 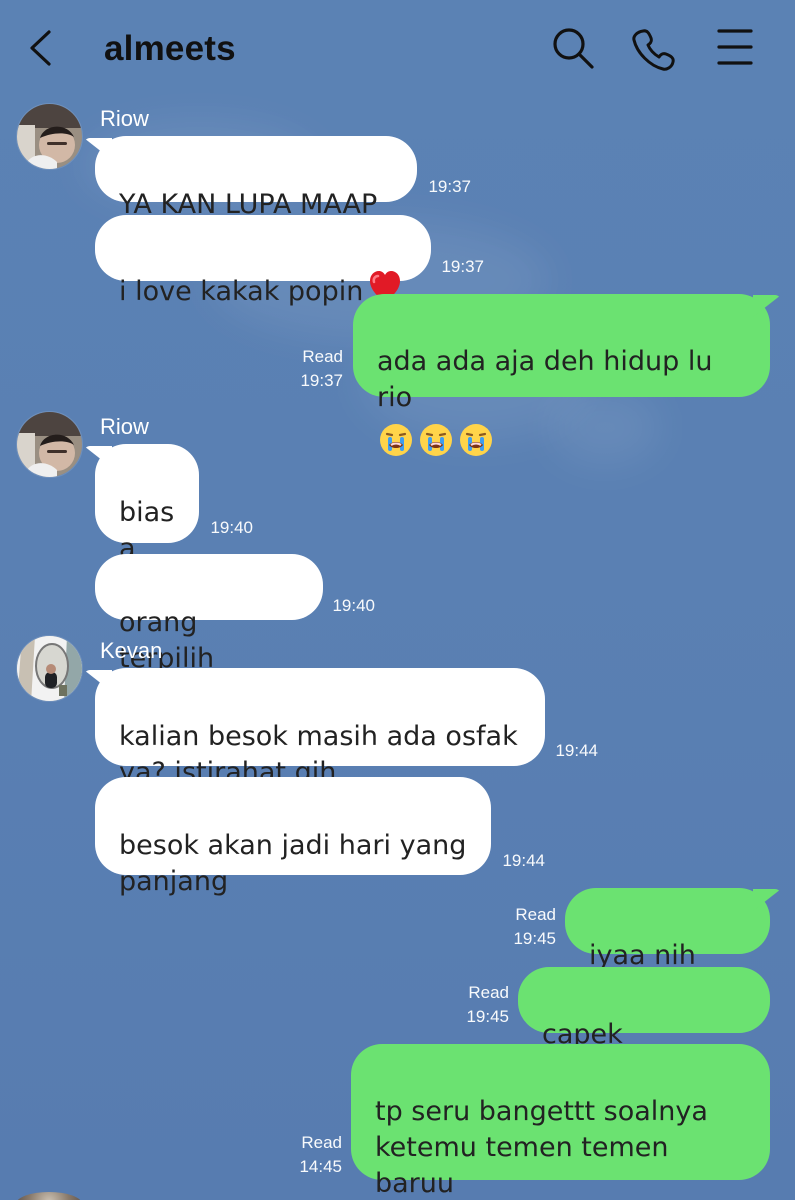 What do you see at coordinates (49, 1196) in the screenshot?
I see `avatar-preview` at bounding box center [49, 1196].